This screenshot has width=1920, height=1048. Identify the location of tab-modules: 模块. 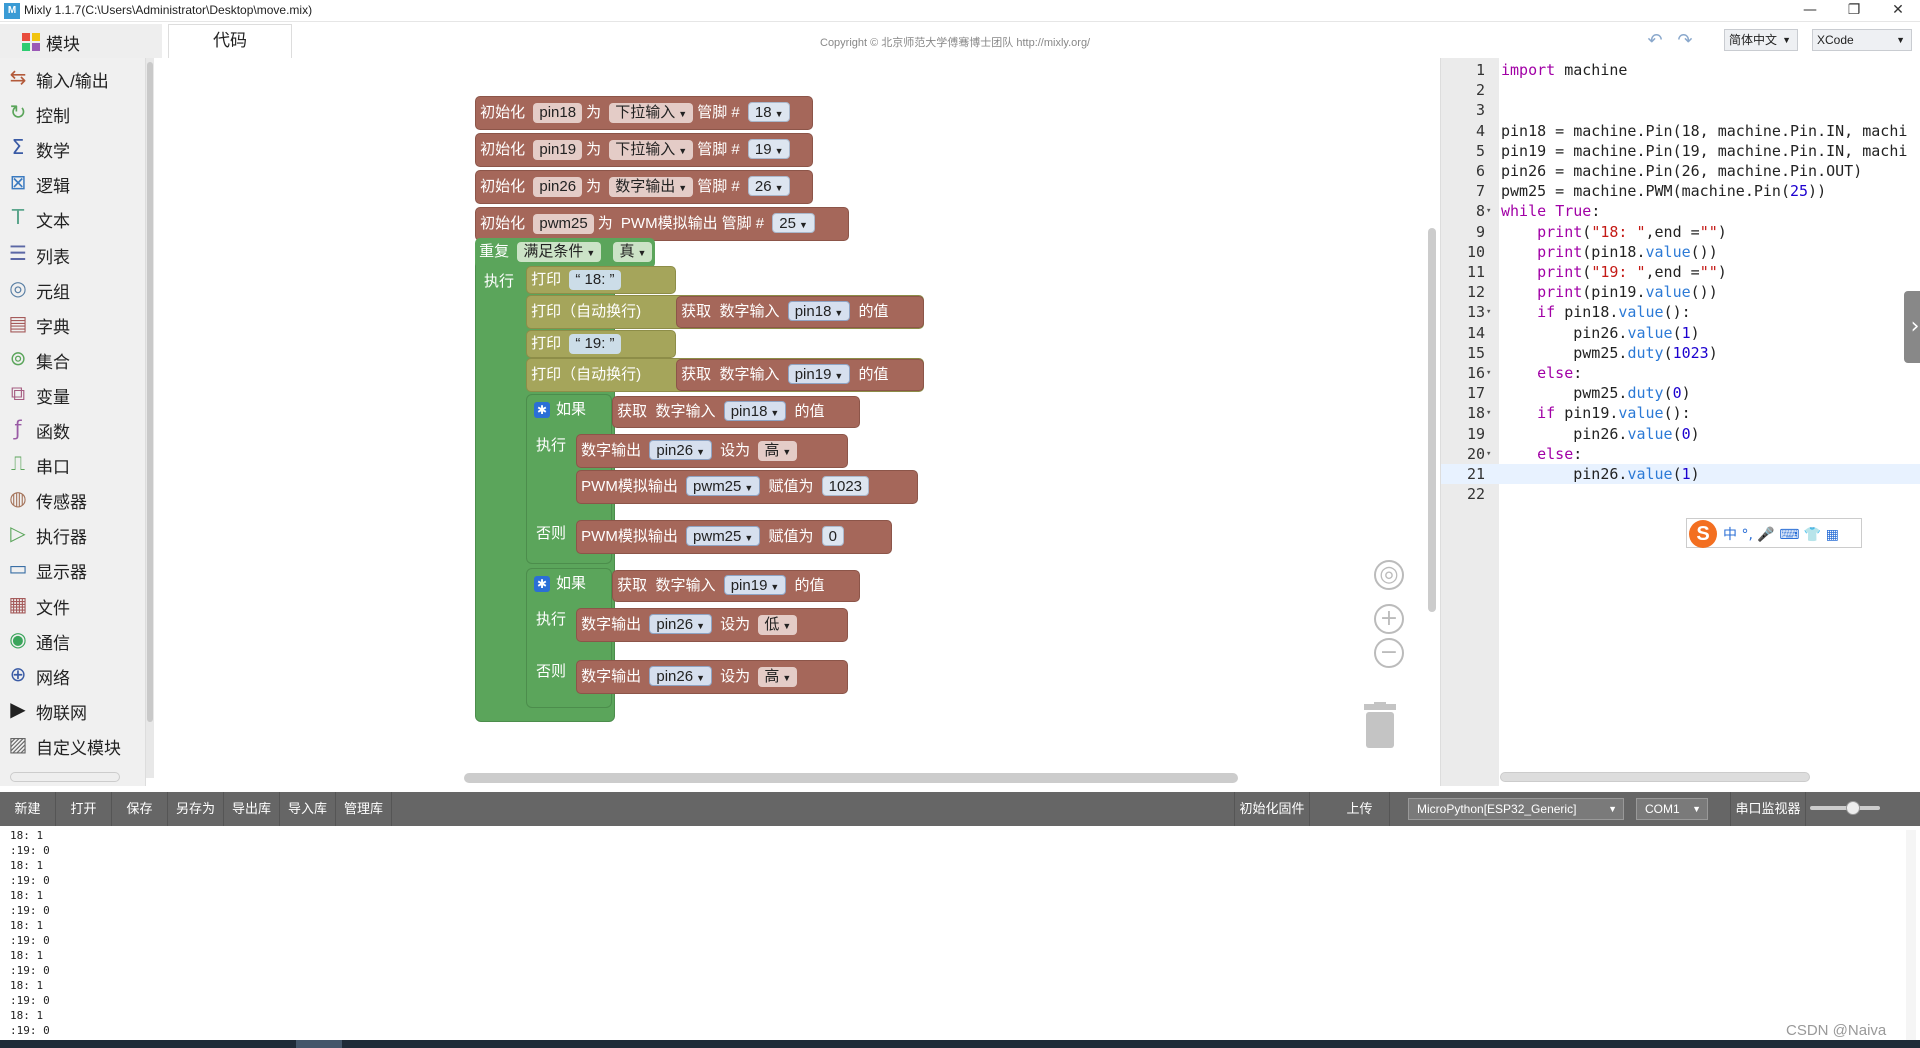
(81, 41).